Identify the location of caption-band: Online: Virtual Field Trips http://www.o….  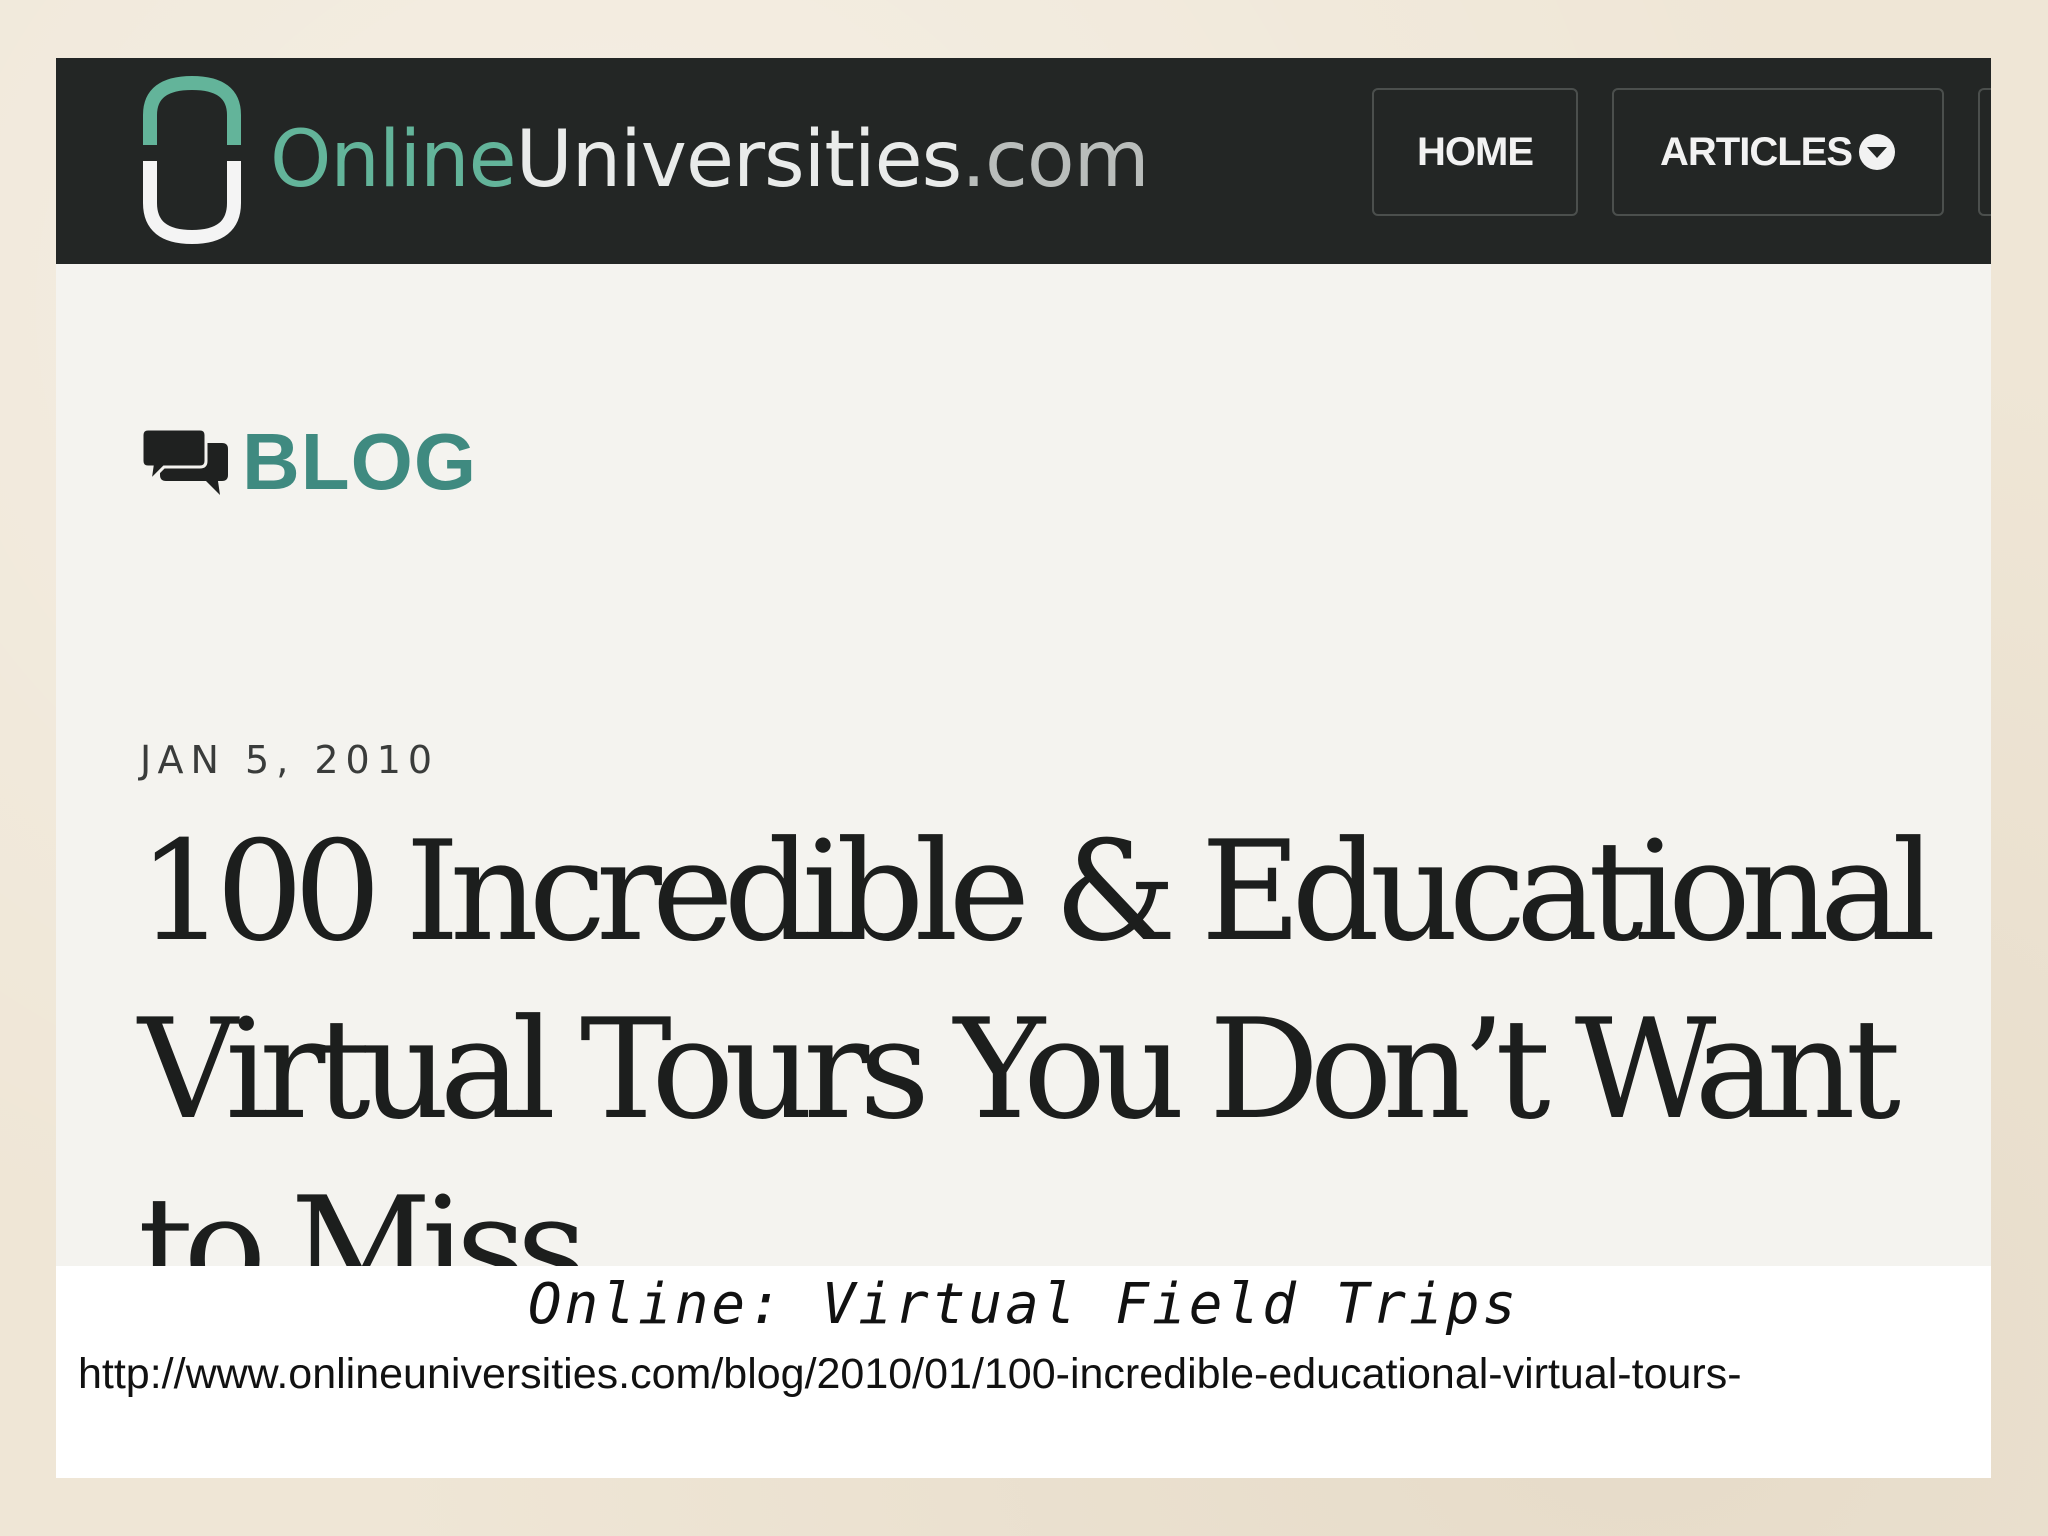
(1023, 1372).